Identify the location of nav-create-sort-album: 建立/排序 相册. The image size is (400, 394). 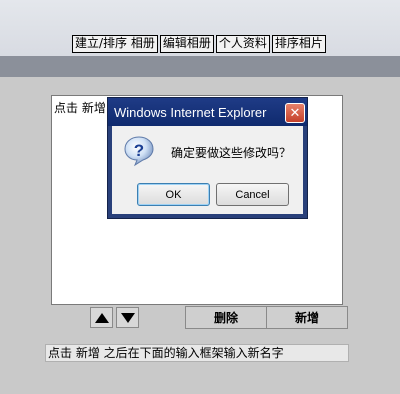
(115, 44).